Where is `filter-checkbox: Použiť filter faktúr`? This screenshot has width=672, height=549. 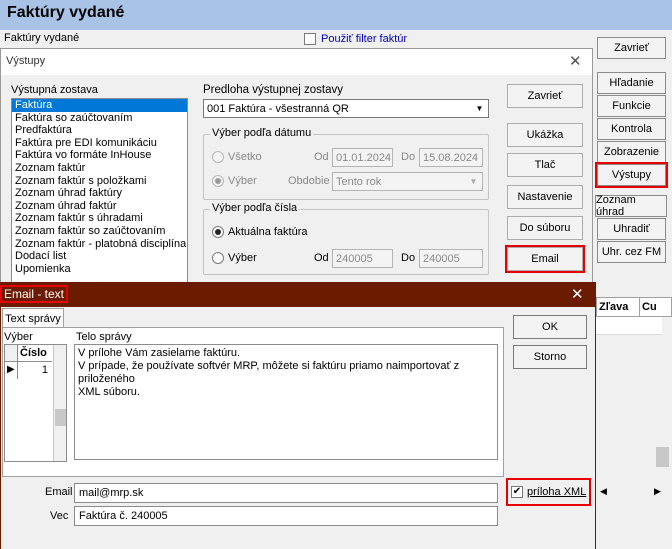
filter-checkbox: Použiť filter faktúr is located at coordinates (355, 39).